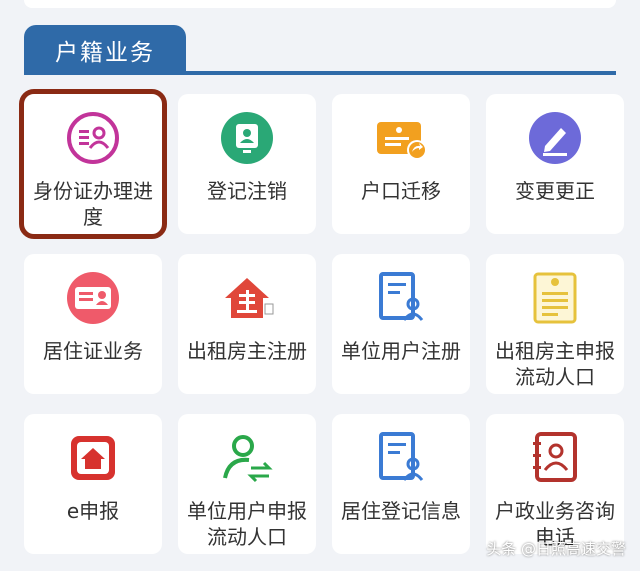  I want to click on tile-label: 单位用户申报流动人口, so click(247, 524).